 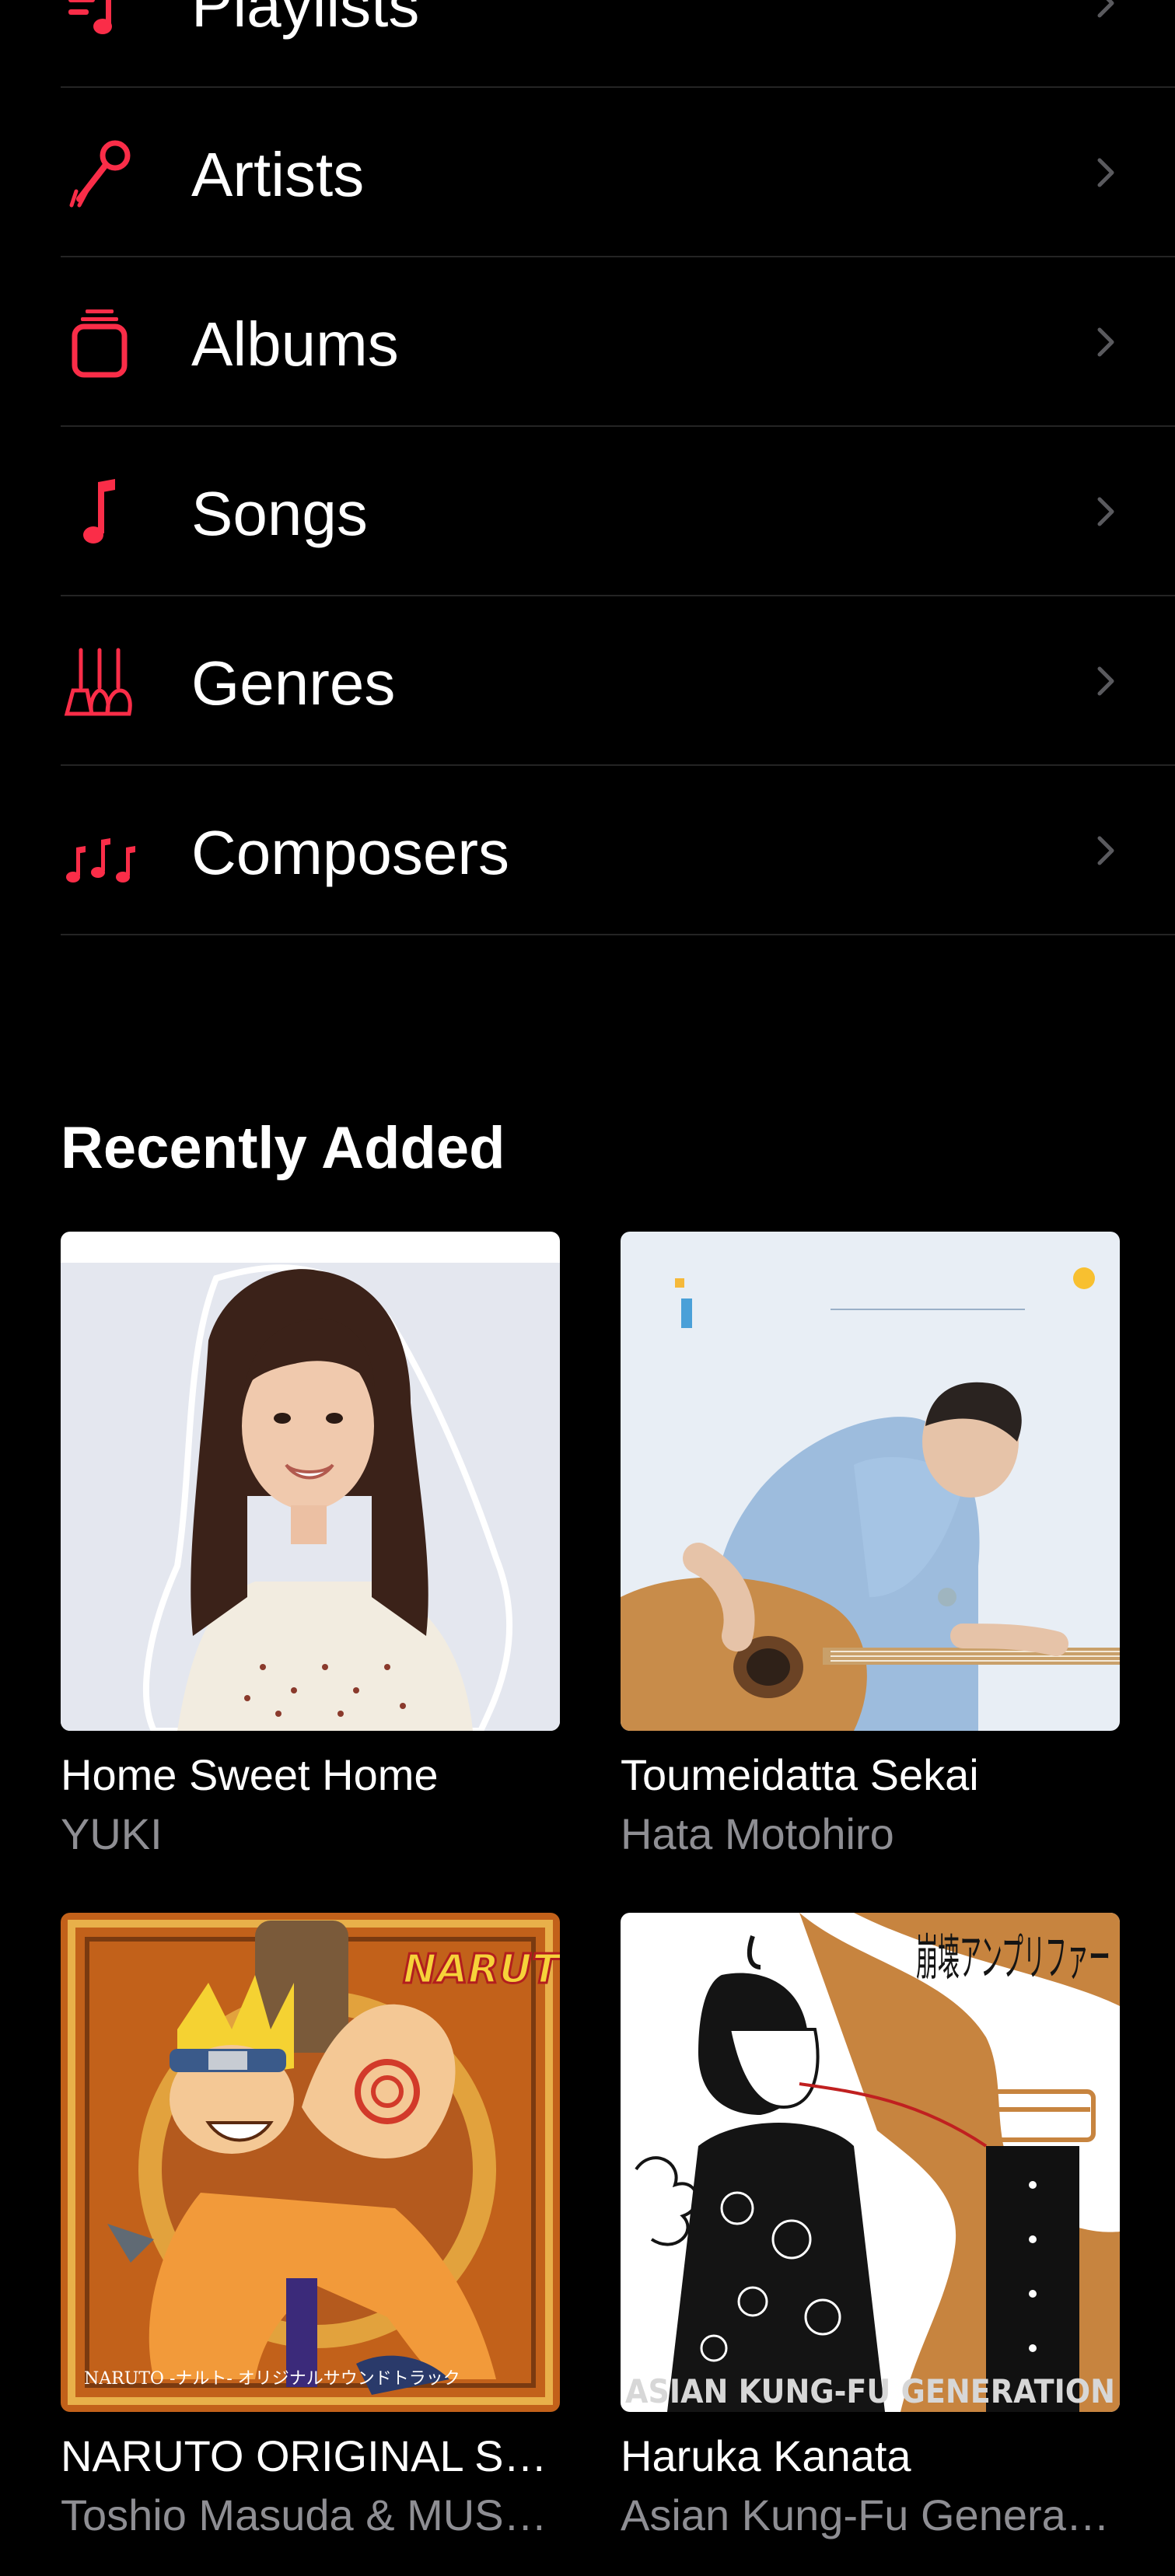 I want to click on naruto-cover: NARUTO NARUTO -ナルト- オリジナルサウンドトラック, so click(x=310, y=2162).